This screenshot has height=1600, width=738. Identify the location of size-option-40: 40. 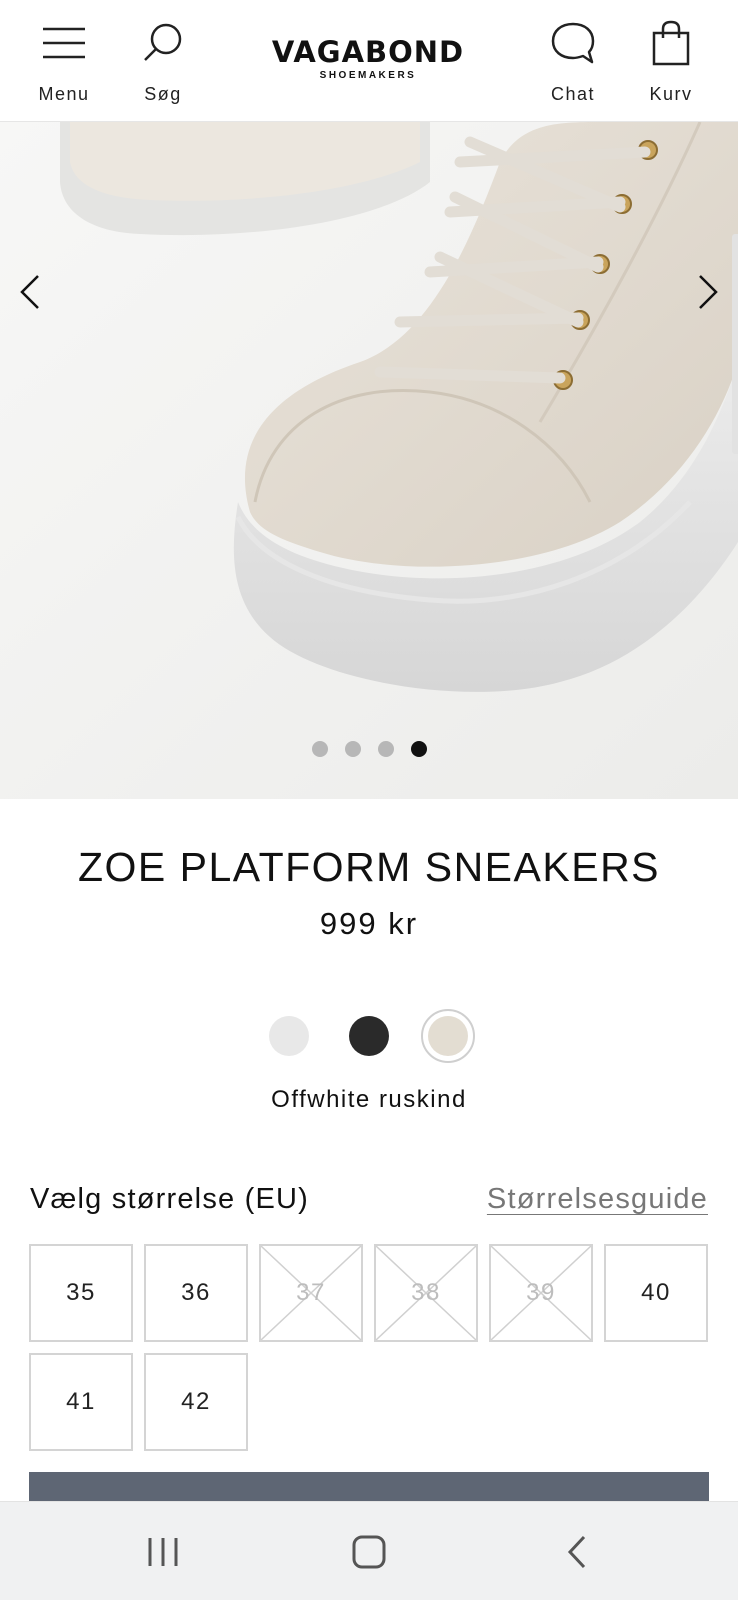
(656, 1293).